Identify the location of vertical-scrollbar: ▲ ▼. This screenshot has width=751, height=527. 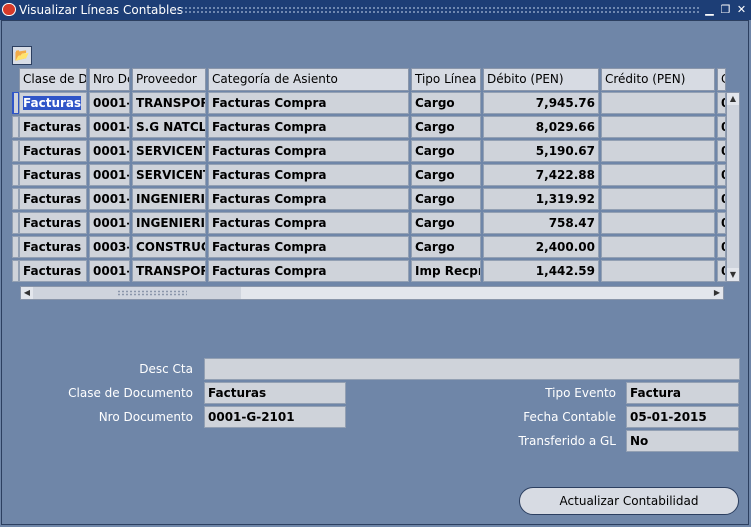
(733, 187).